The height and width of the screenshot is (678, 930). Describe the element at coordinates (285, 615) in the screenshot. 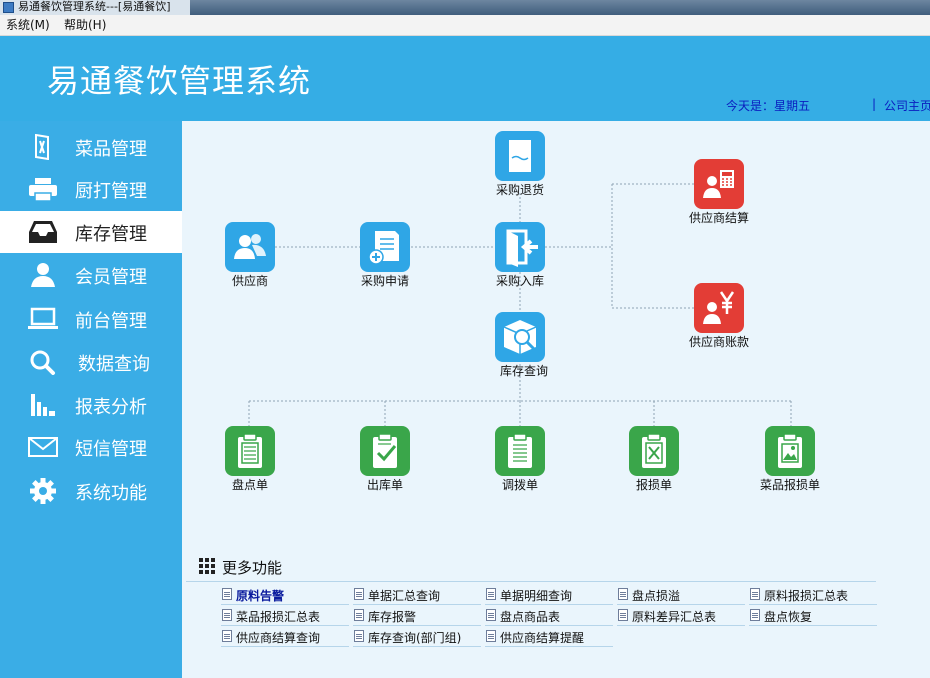

I see `link-dish-loss-summary: 菜品报损汇总表` at that location.